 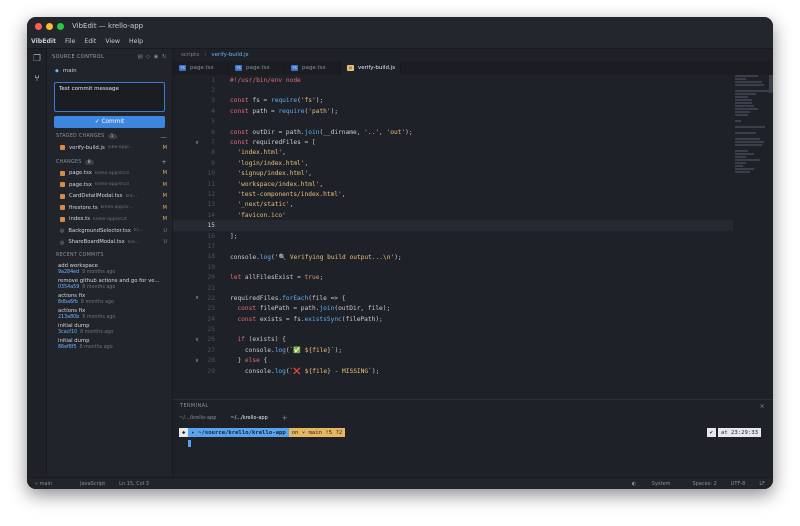 What do you see at coordinates (738, 484) in the screenshot?
I see `status-encoding: UTF-8` at bounding box center [738, 484].